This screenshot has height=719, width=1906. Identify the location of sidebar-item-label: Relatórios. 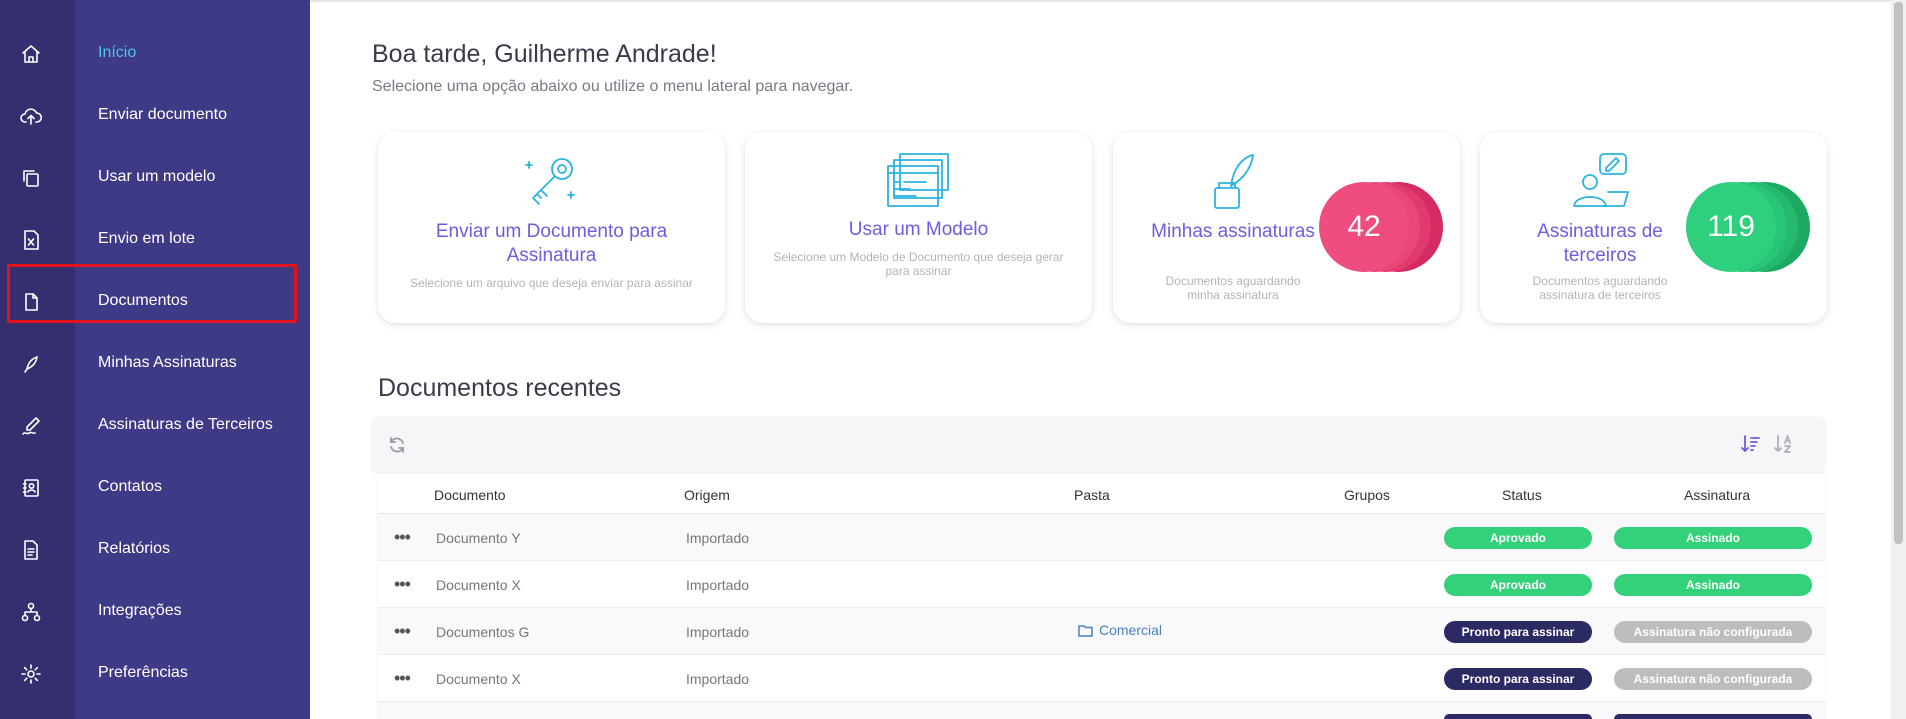
(134, 548).